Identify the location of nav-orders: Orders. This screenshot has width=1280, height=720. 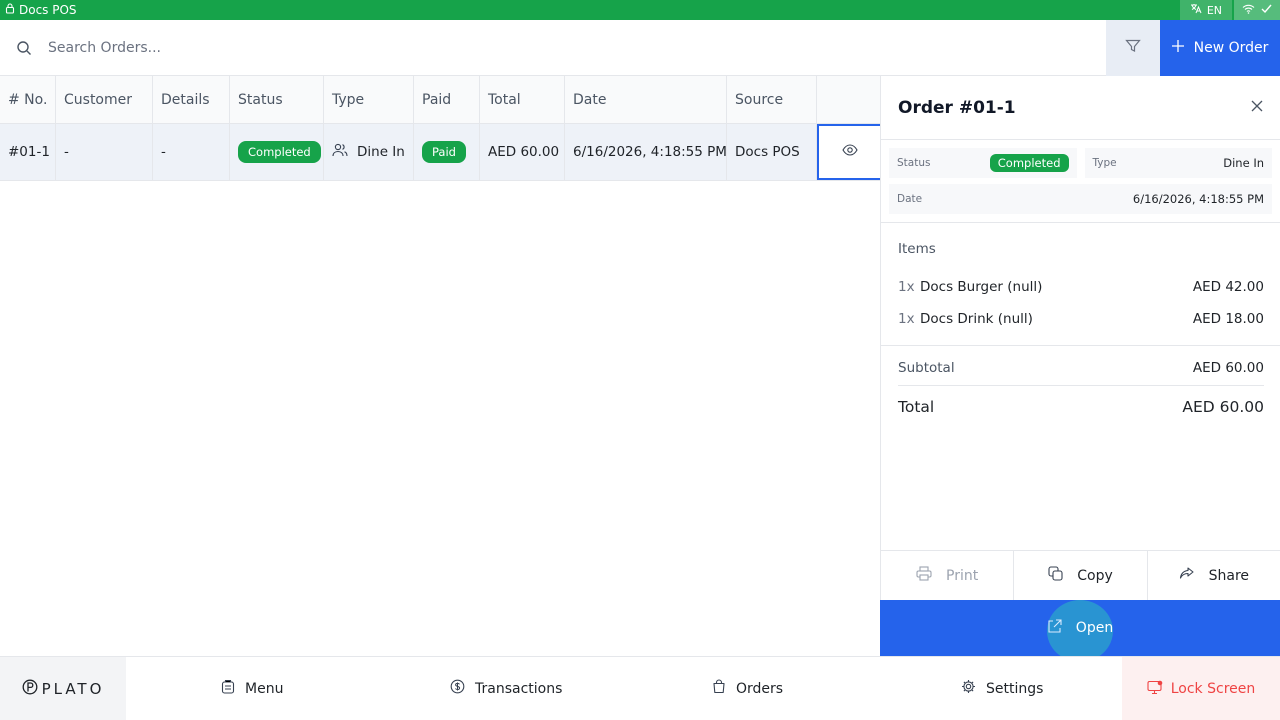
(747, 688).